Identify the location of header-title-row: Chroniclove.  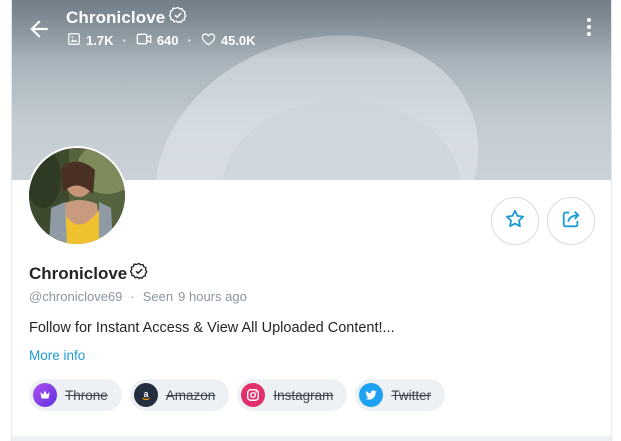
(126, 17).